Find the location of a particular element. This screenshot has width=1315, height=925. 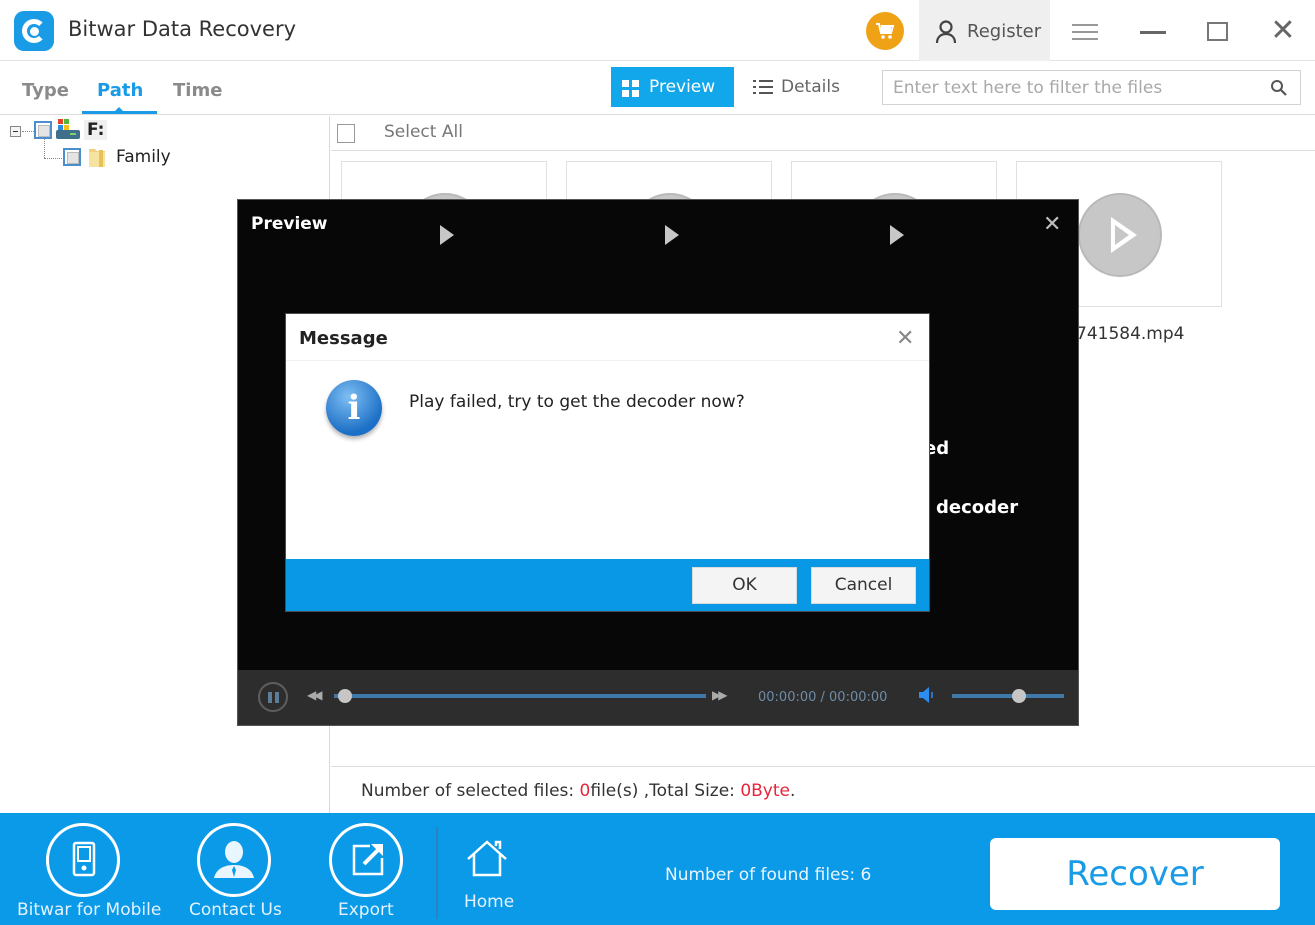

bottom-bar-divider is located at coordinates (437, 873).